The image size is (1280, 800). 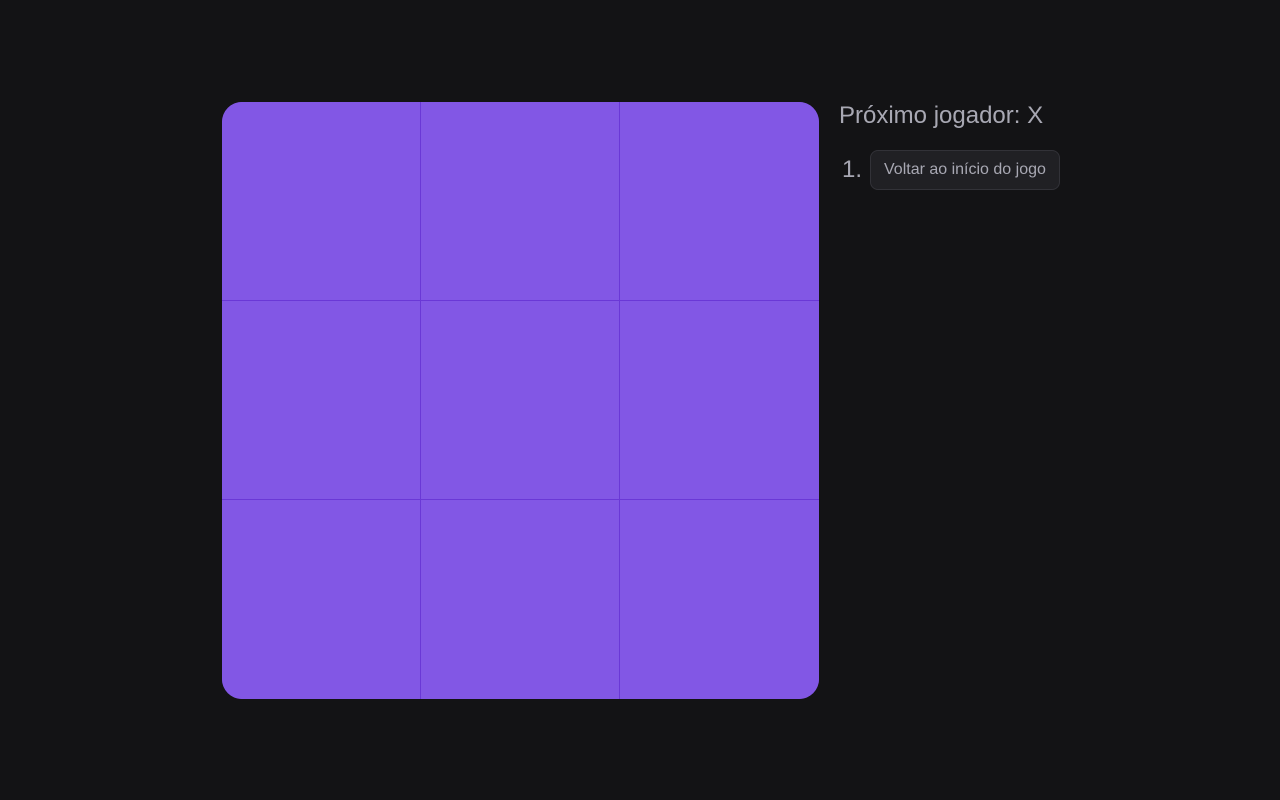 What do you see at coordinates (852, 169) in the screenshot?
I see `move-number: 1.` at bounding box center [852, 169].